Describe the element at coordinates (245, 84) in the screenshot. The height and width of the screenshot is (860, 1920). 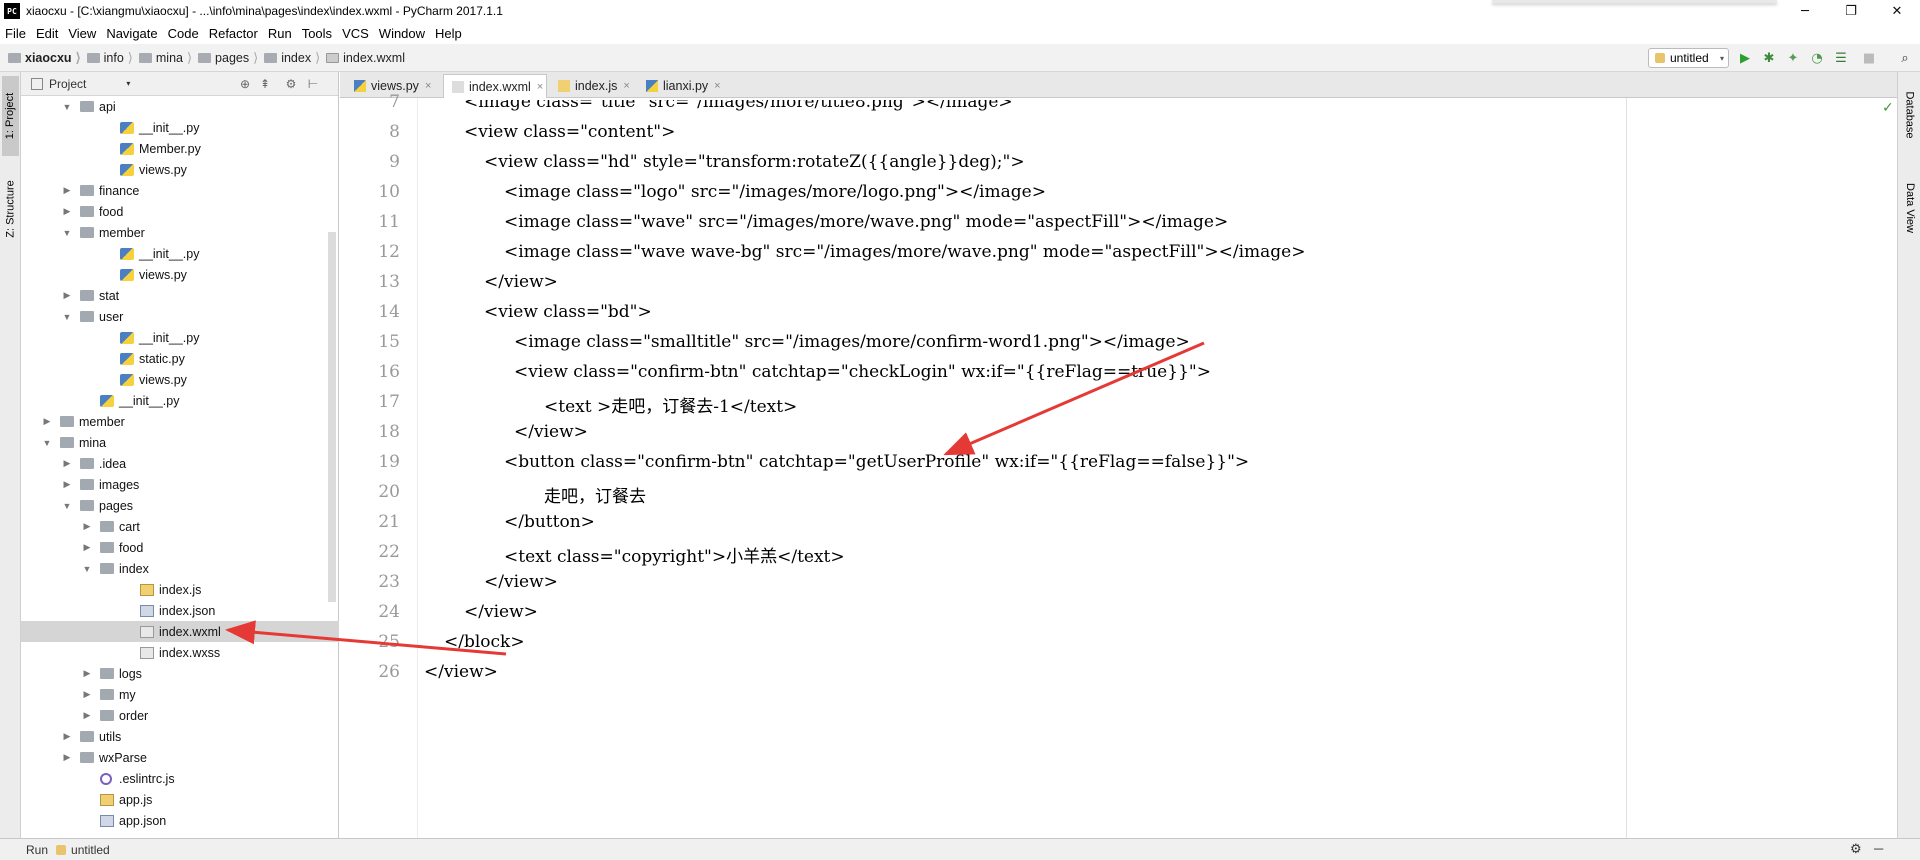
I see `scroll-from-source-icon: ⊕` at that location.